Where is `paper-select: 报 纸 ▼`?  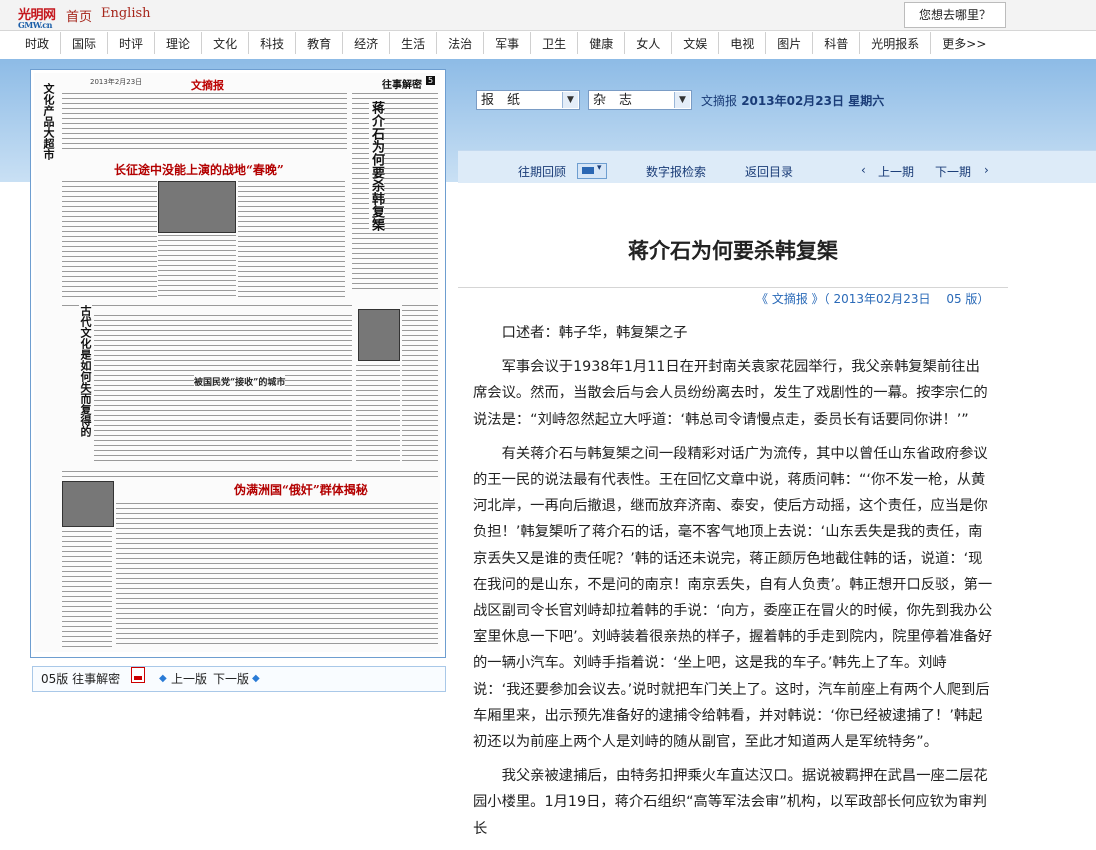 paper-select: 报 纸 ▼ is located at coordinates (528, 100).